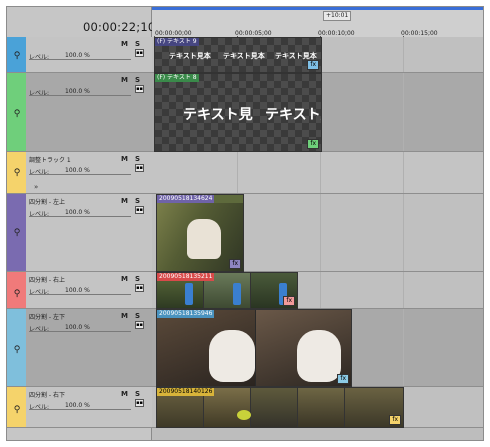 The width and height of the screenshot is (490, 447). What do you see at coordinates (317, 290) in the screenshot?
I see `track-lane-5: 20090518135211 fx` at bounding box center [317, 290].